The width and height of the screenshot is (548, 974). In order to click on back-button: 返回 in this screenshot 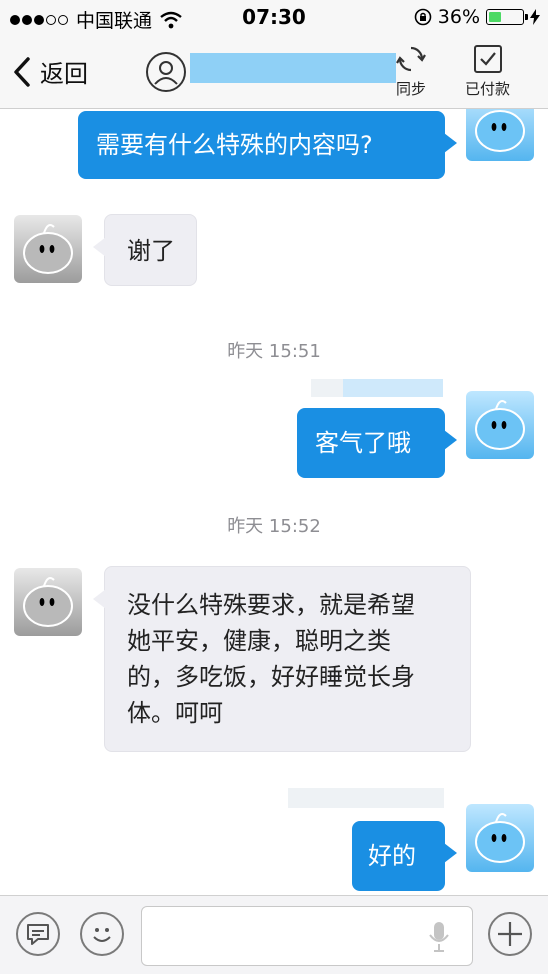, I will do `click(50, 71)`.